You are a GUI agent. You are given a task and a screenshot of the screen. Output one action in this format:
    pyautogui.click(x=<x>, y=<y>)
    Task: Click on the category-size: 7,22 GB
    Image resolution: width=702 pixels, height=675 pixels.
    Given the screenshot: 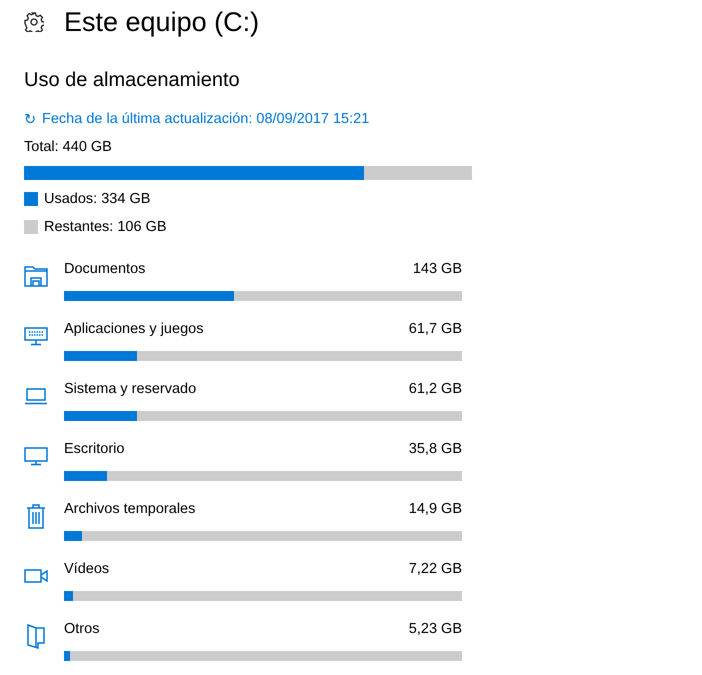 What is the action you would take?
    pyautogui.click(x=435, y=570)
    